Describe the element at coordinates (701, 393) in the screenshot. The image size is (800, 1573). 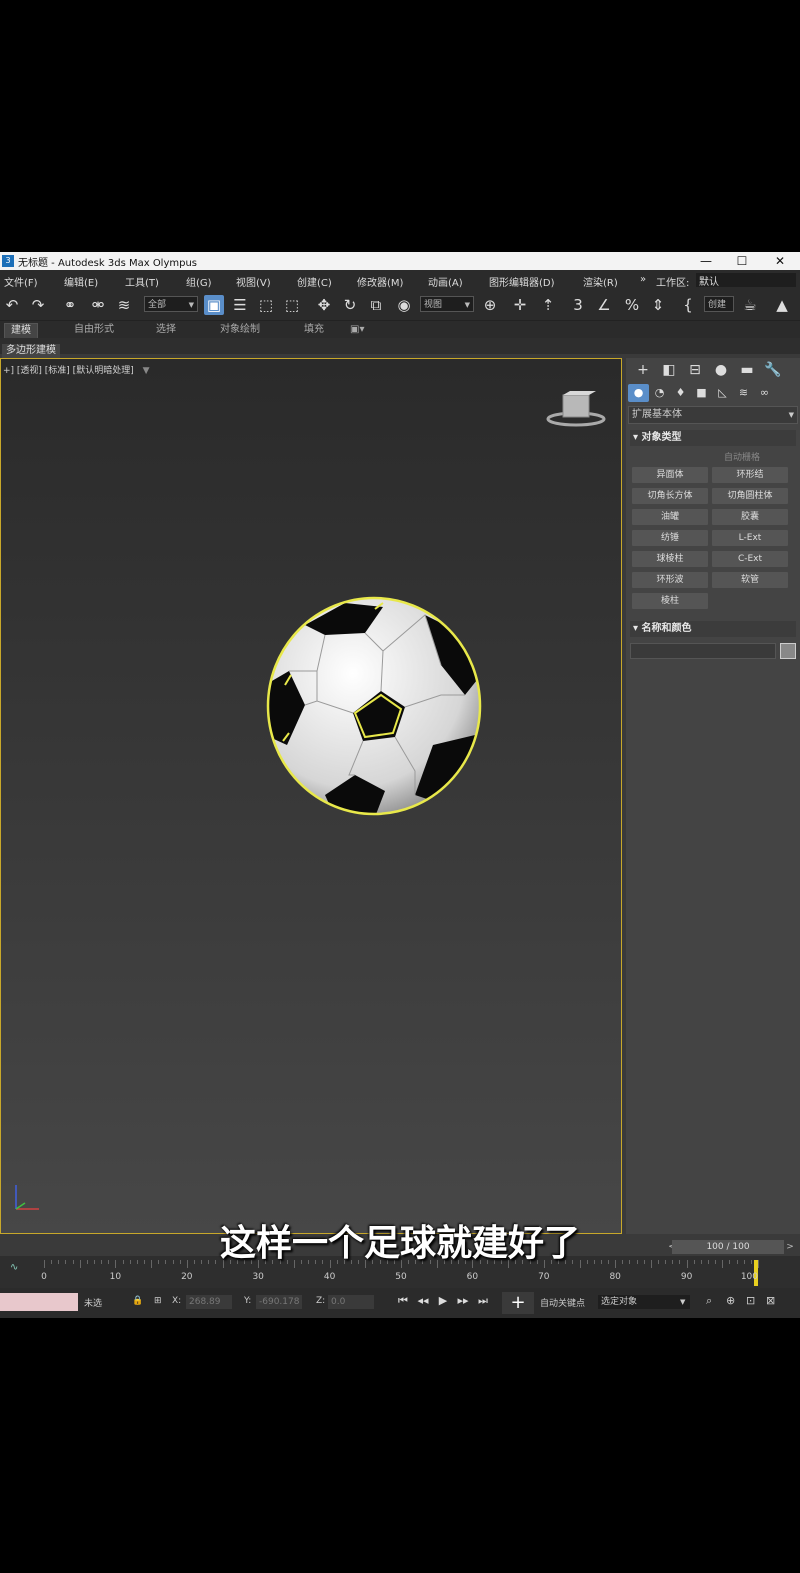
I see `cameras-icon: ■` at that location.